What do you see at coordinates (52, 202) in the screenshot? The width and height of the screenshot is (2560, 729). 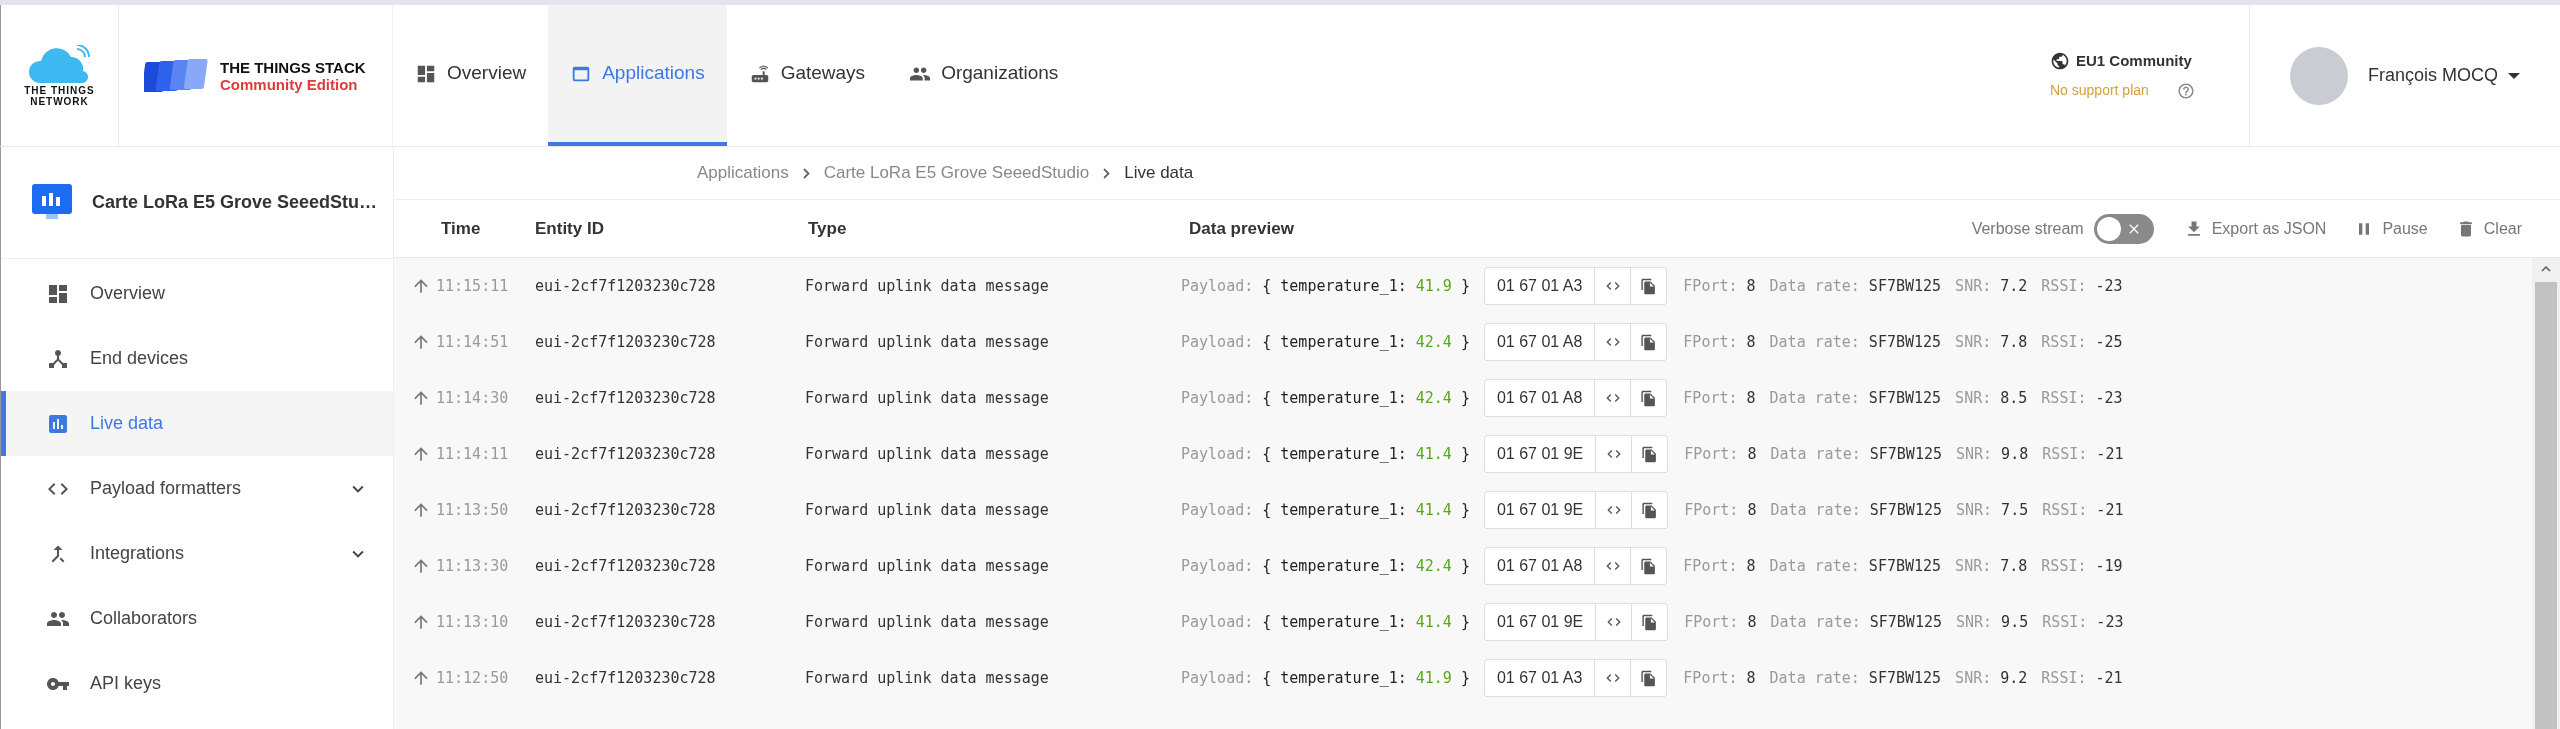 I see `monitor-chart-icon` at bounding box center [52, 202].